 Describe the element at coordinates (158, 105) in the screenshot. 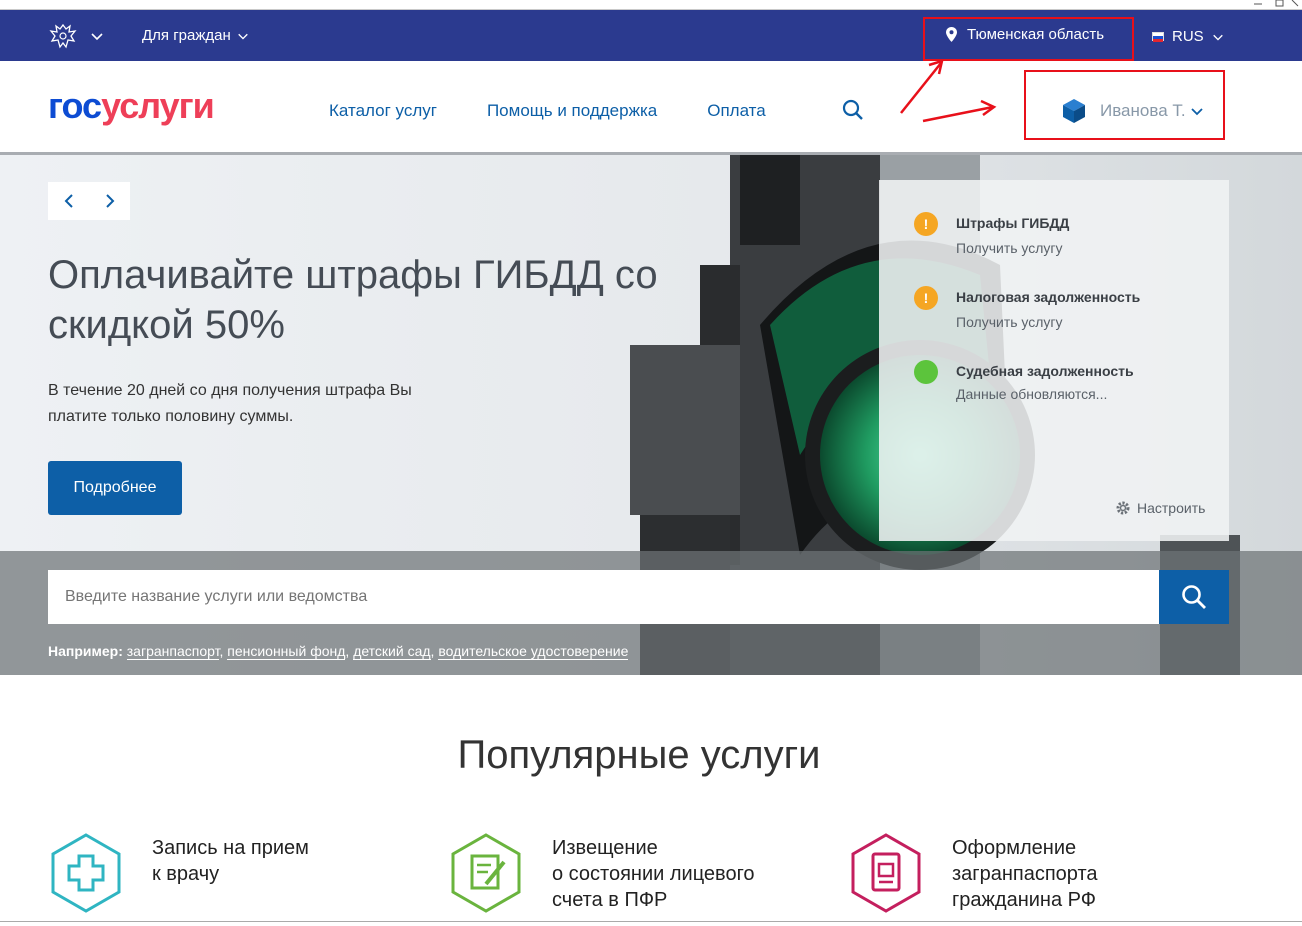

I see `logo-part-uslugi: услуги` at that location.